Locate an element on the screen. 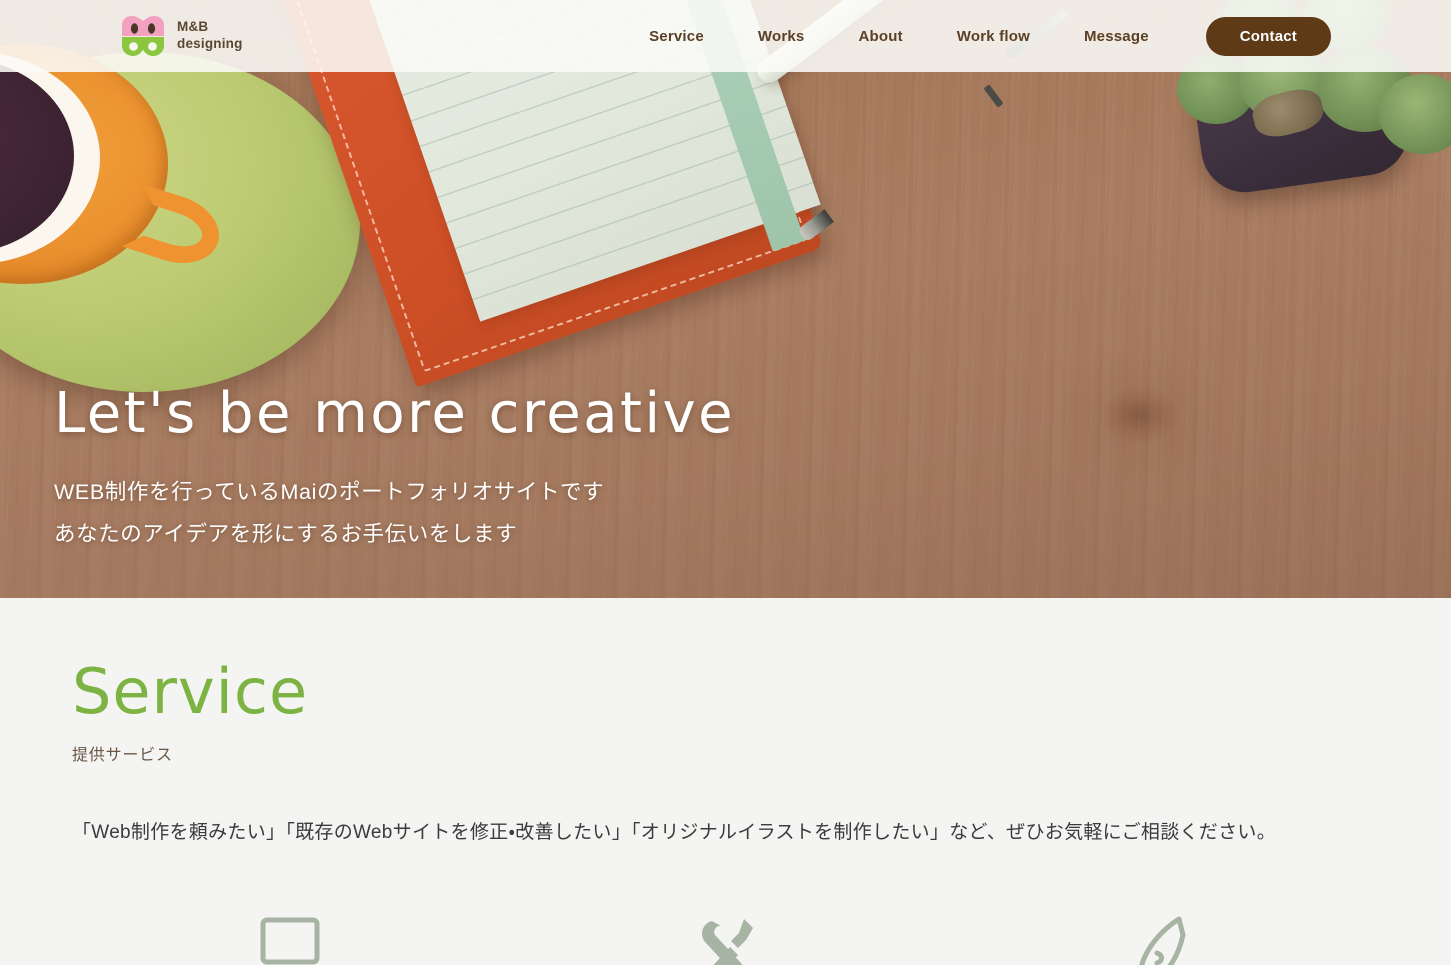  mb-mascot-logo-icon is located at coordinates (143, 36).